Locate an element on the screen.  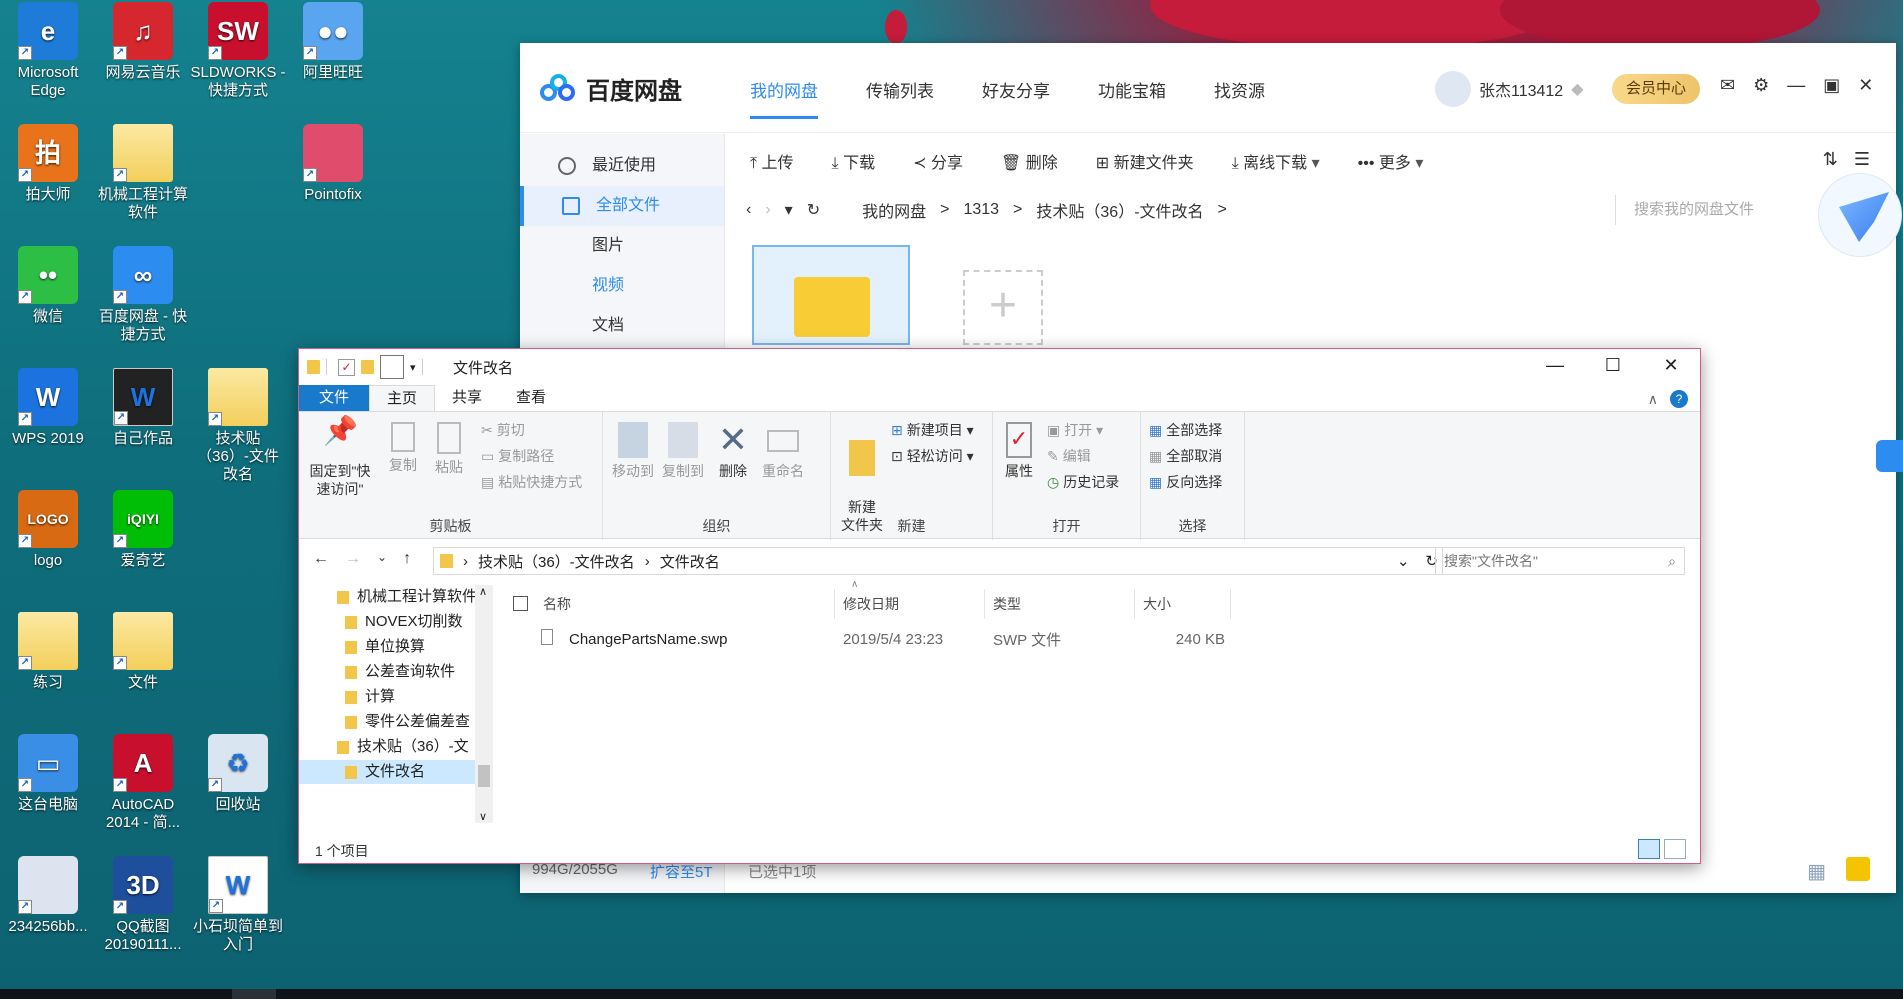
baidu-user: 张杰113412 ◆ is located at coordinates (1509, 89).